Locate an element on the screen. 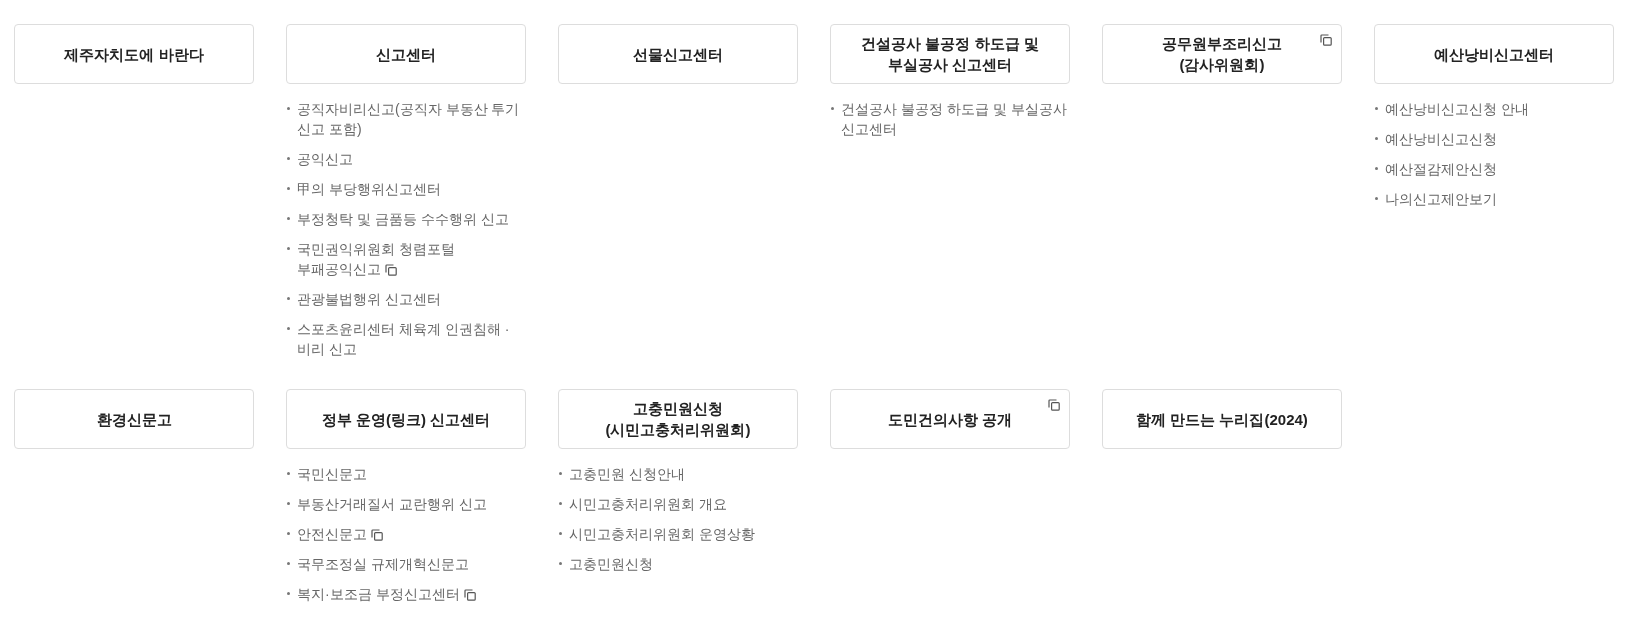 The width and height of the screenshot is (1636, 619). category-link: 건설공사 불공정 하도급 및 부실공사 신고센터 is located at coordinates (950, 54).